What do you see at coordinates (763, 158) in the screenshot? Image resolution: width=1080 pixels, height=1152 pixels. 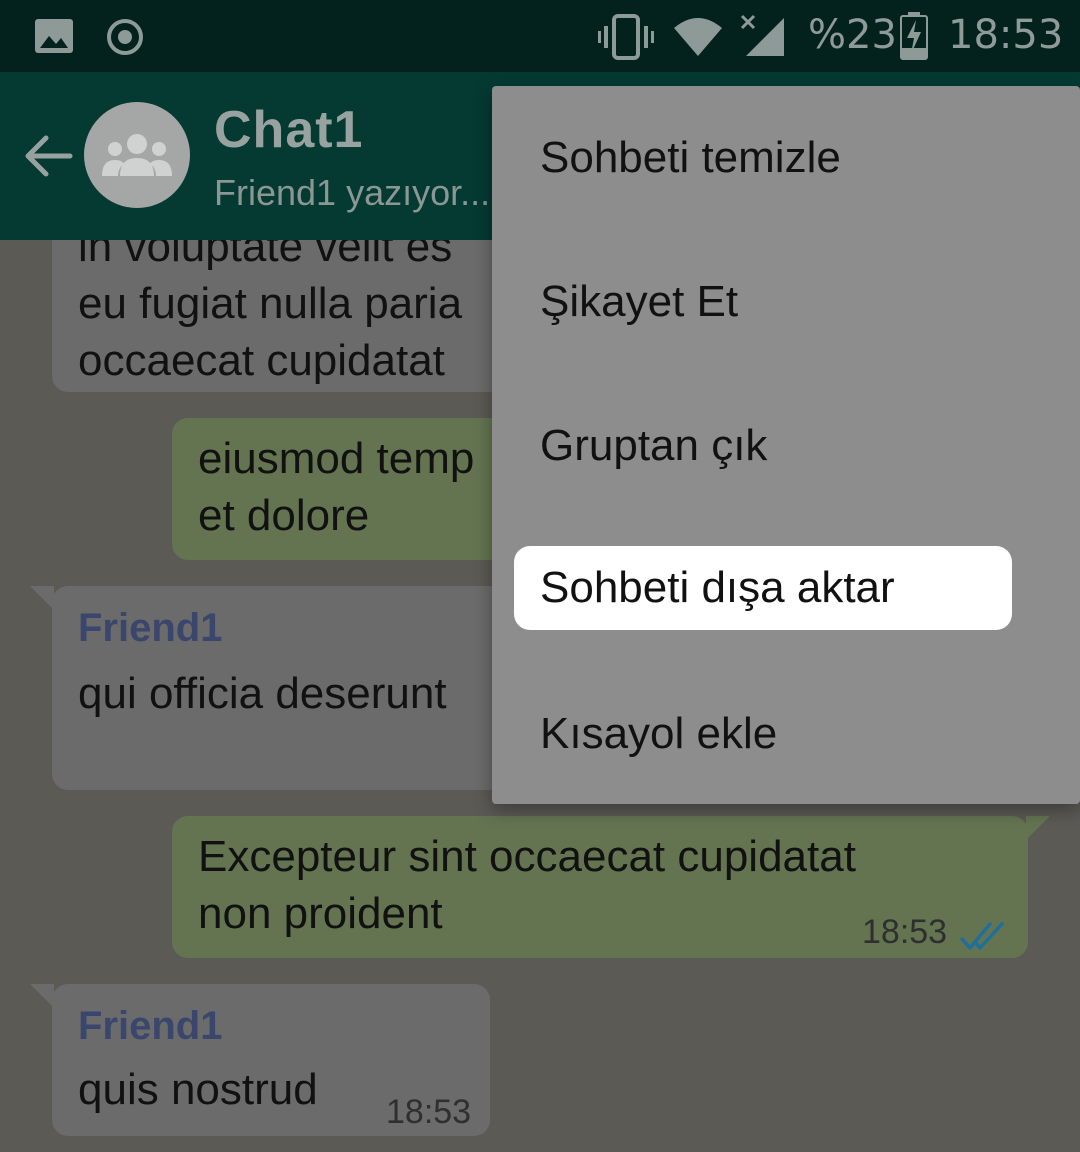 I see `menu-item-clear-chat: Sohbeti temizle` at bounding box center [763, 158].